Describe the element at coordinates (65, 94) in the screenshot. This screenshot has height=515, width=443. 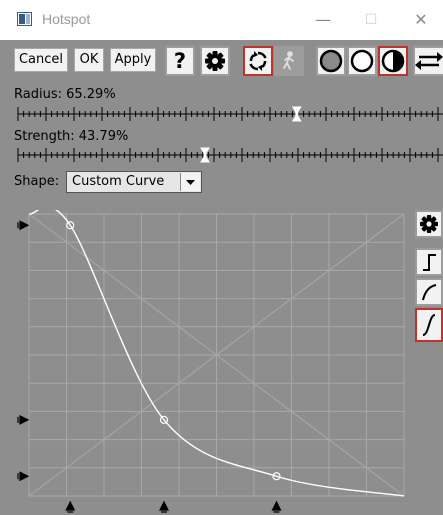
I see `radius-label: Radius: 65.29%` at that location.